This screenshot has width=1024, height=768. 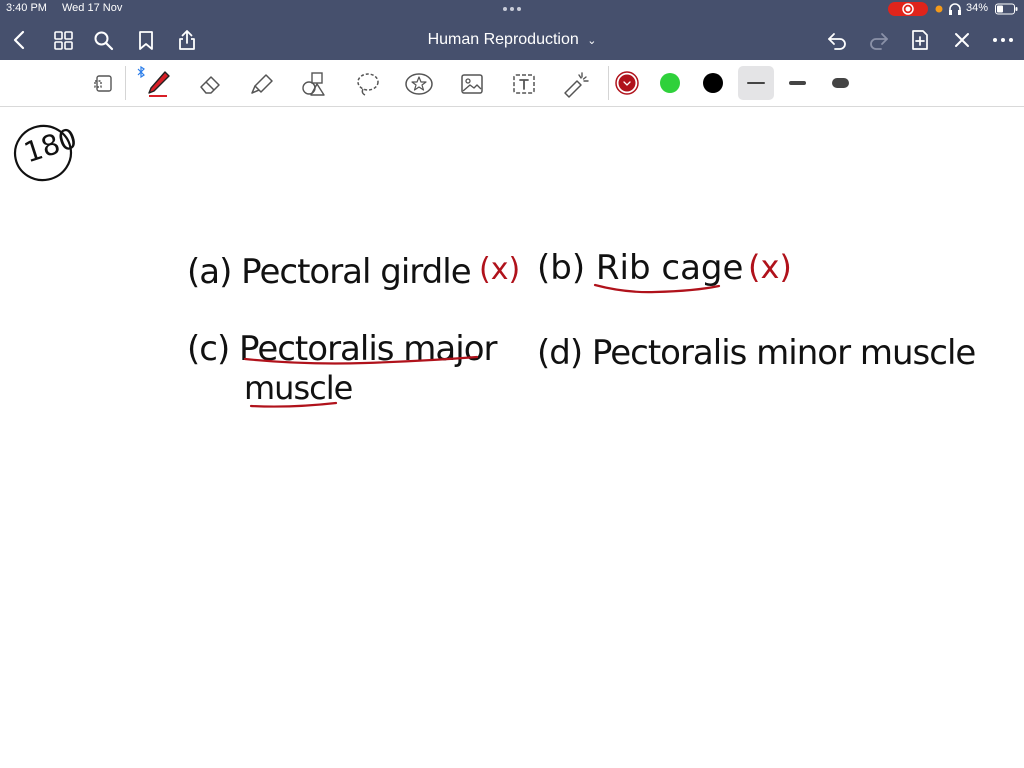 What do you see at coordinates (939, 9) in the screenshot?
I see `orange-dot-icon` at bounding box center [939, 9].